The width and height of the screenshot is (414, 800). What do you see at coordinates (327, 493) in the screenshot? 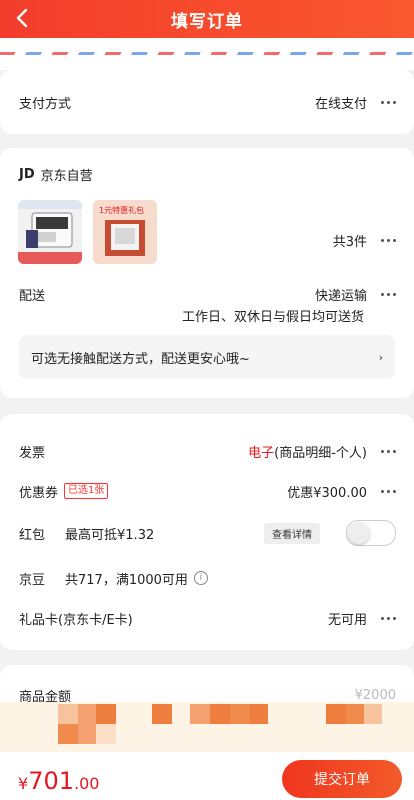
I see `coupon-value: 优惠¥300.00` at bounding box center [327, 493].